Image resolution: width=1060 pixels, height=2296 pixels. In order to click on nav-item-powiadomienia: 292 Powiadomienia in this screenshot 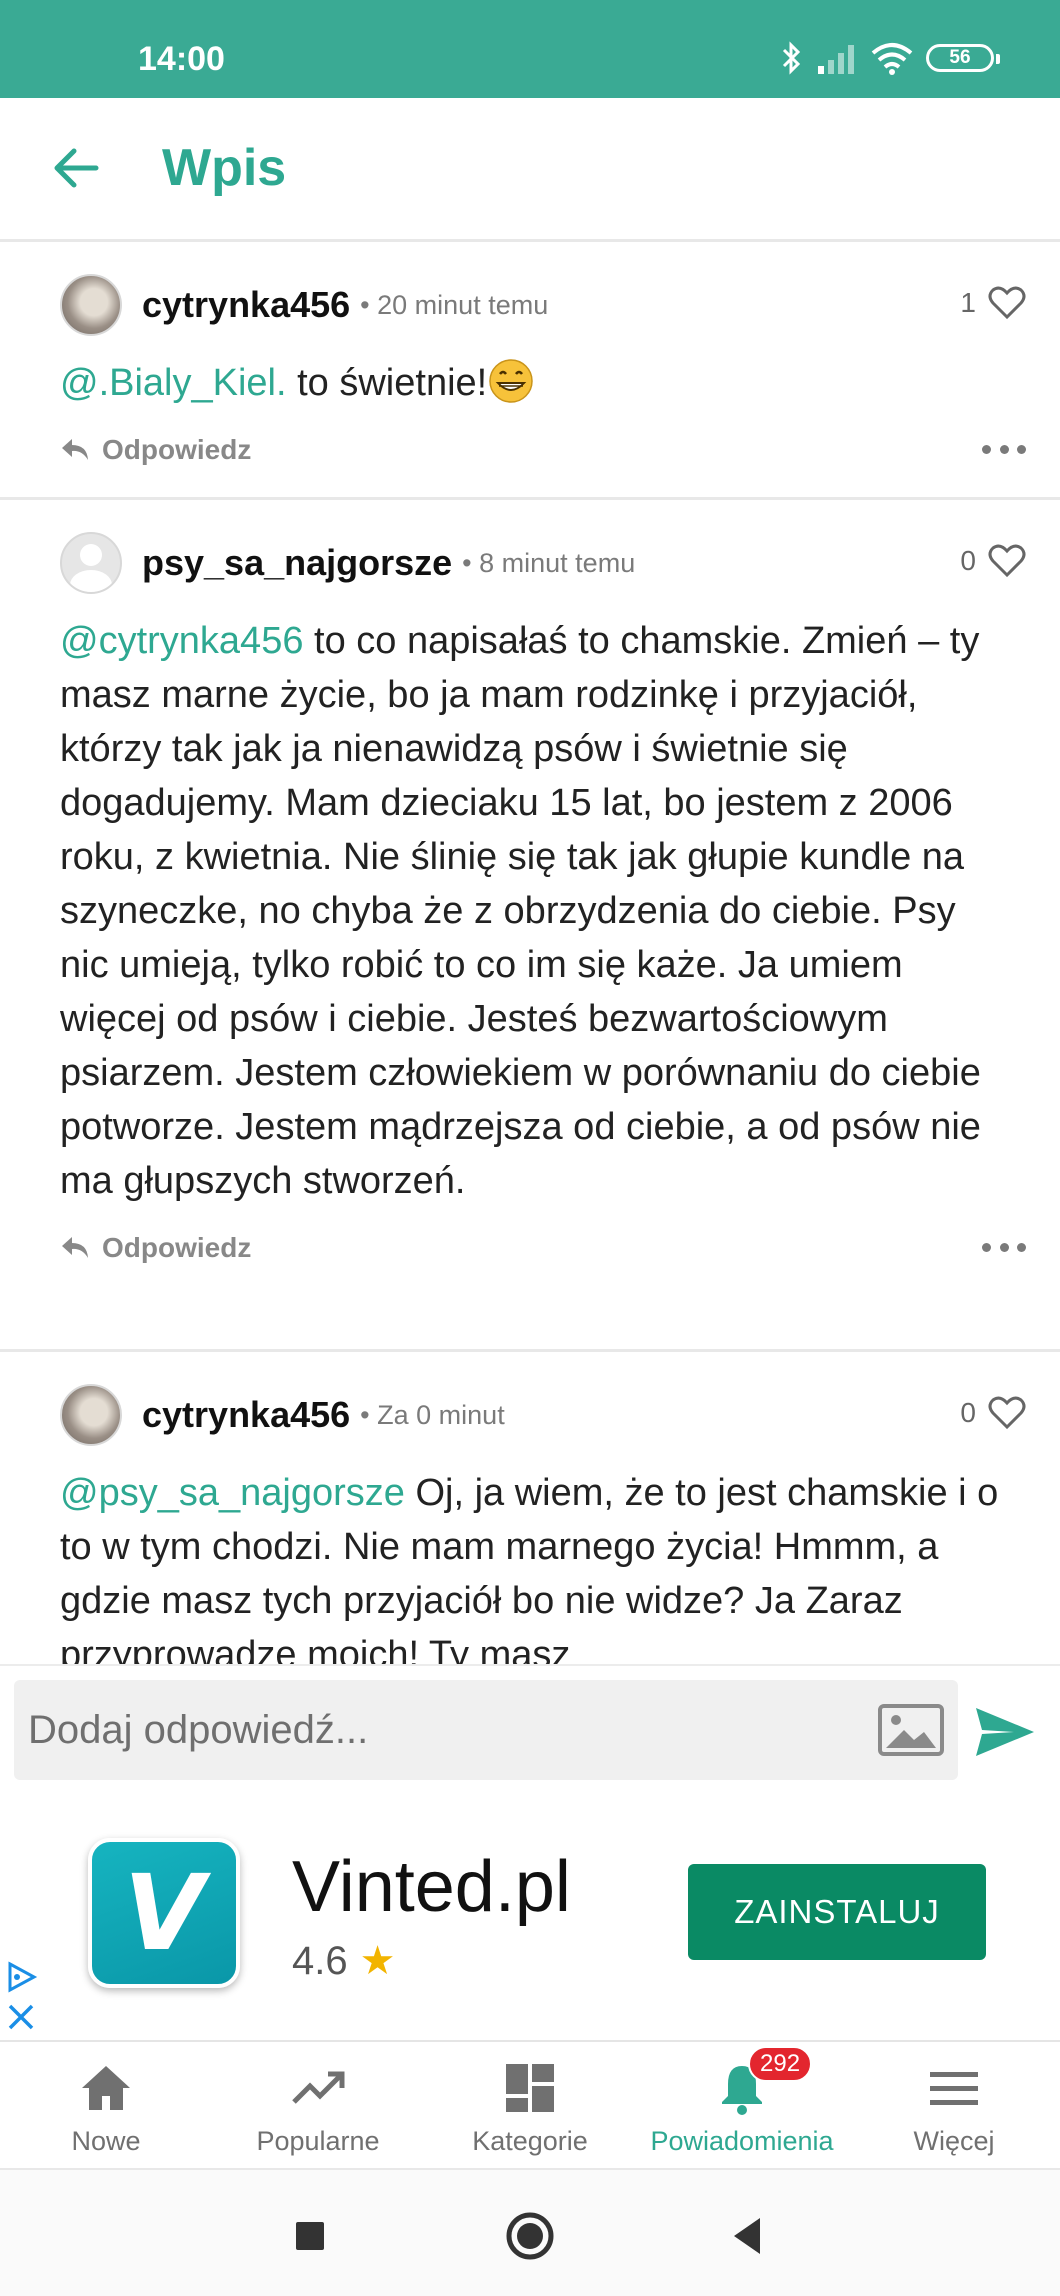, I will do `click(742, 2105)`.